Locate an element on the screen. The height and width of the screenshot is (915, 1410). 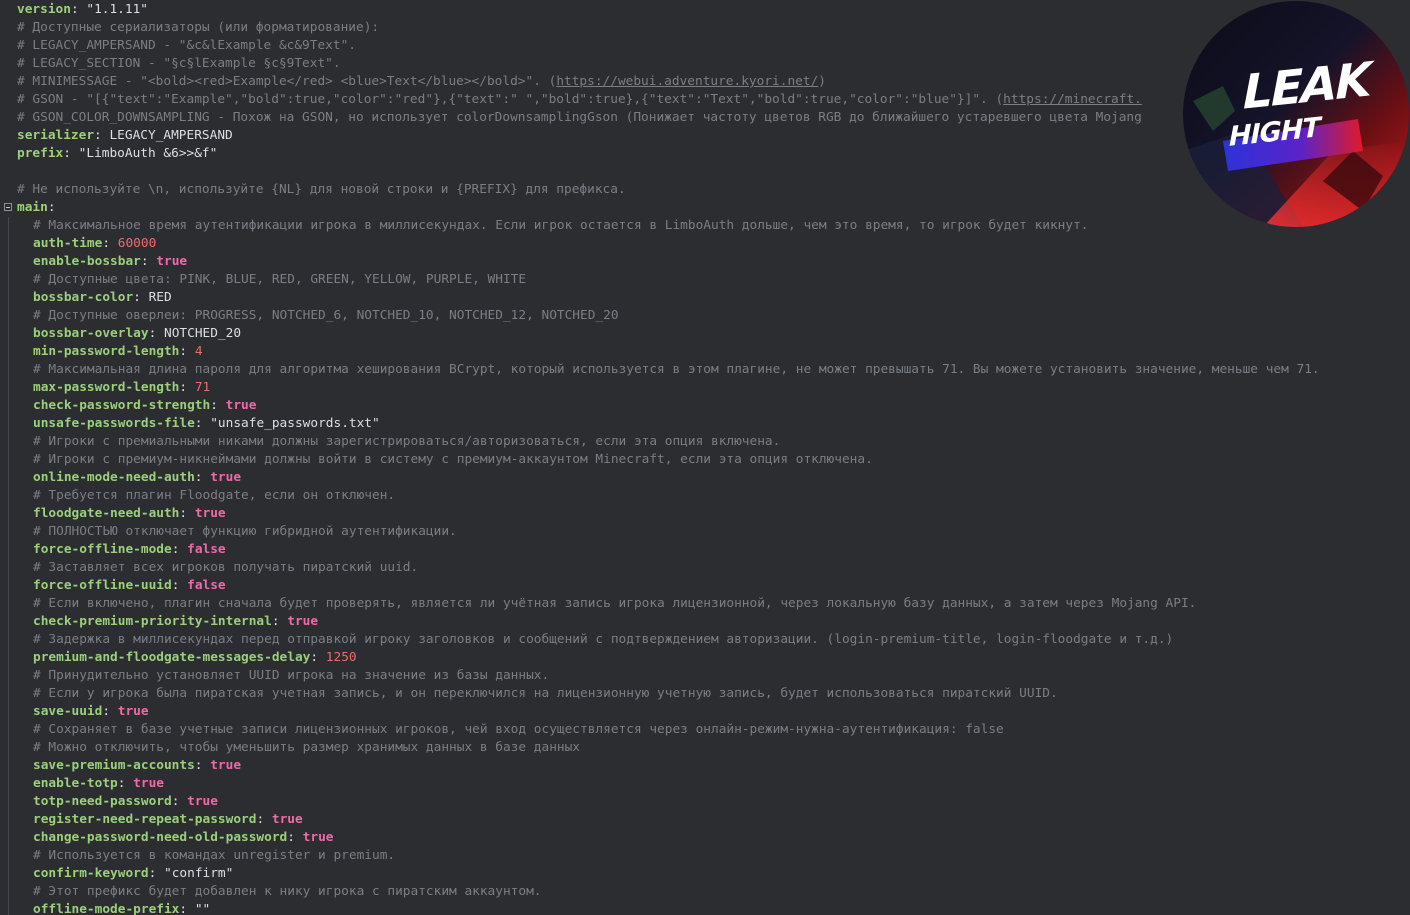
yaml-key: unsafe-passwords-file is located at coordinates (114, 423).